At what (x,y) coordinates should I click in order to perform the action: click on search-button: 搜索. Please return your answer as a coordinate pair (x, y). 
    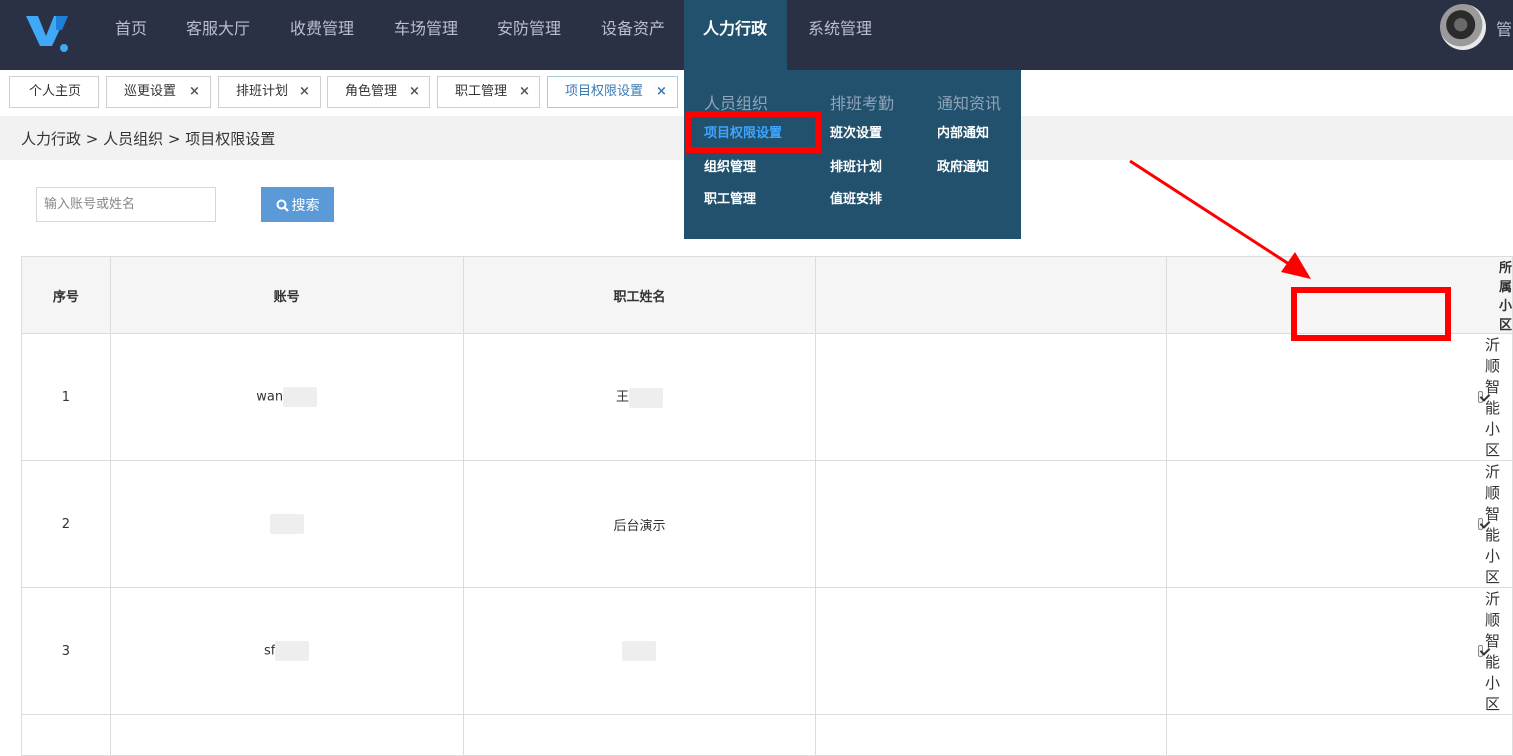
    Looking at the image, I should click on (297, 204).